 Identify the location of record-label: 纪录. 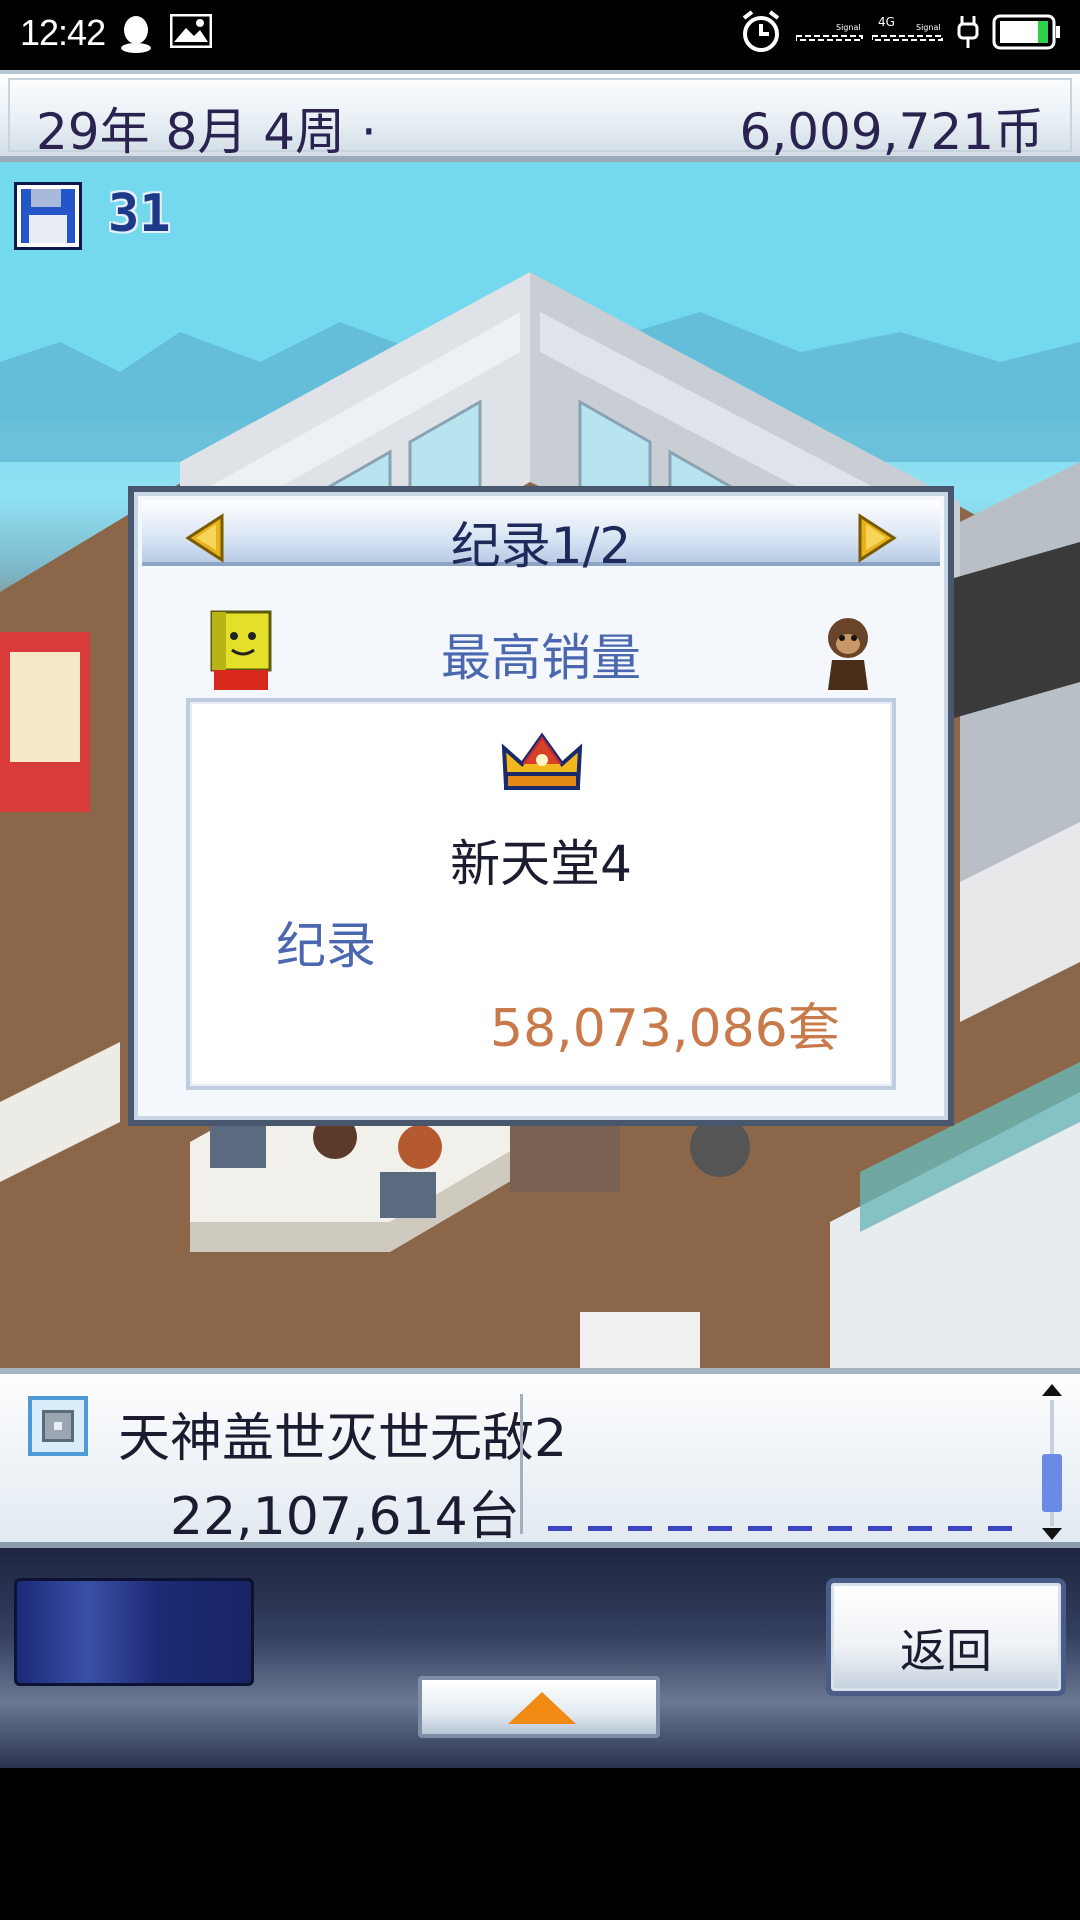
(326, 946).